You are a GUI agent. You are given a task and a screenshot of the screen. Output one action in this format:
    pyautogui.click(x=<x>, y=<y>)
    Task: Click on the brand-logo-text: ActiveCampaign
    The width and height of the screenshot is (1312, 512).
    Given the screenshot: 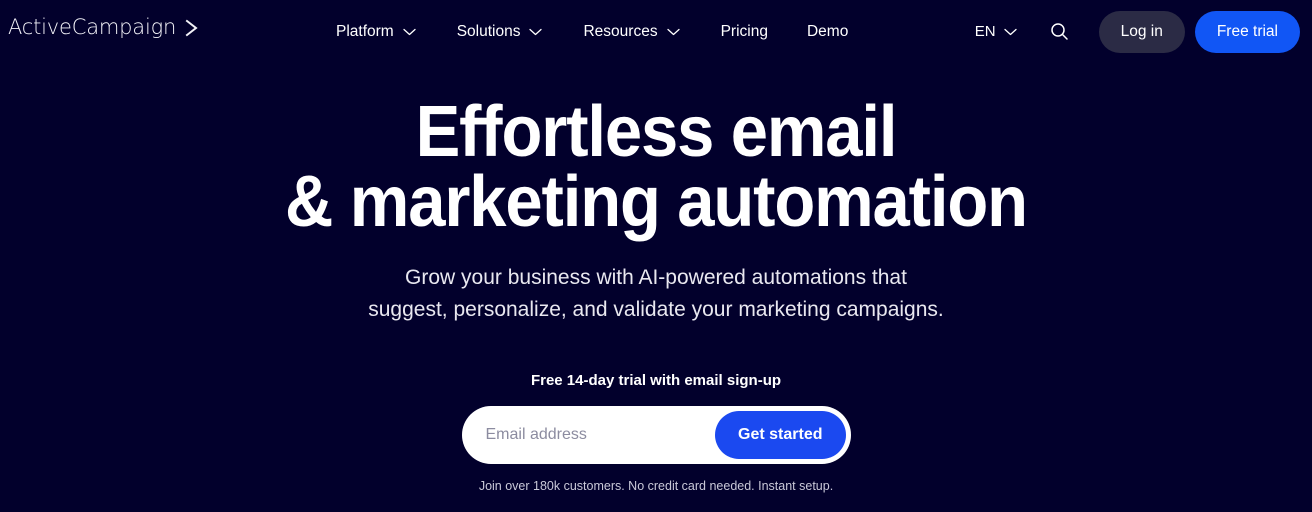 What is the action you would take?
    pyautogui.click(x=92, y=27)
    